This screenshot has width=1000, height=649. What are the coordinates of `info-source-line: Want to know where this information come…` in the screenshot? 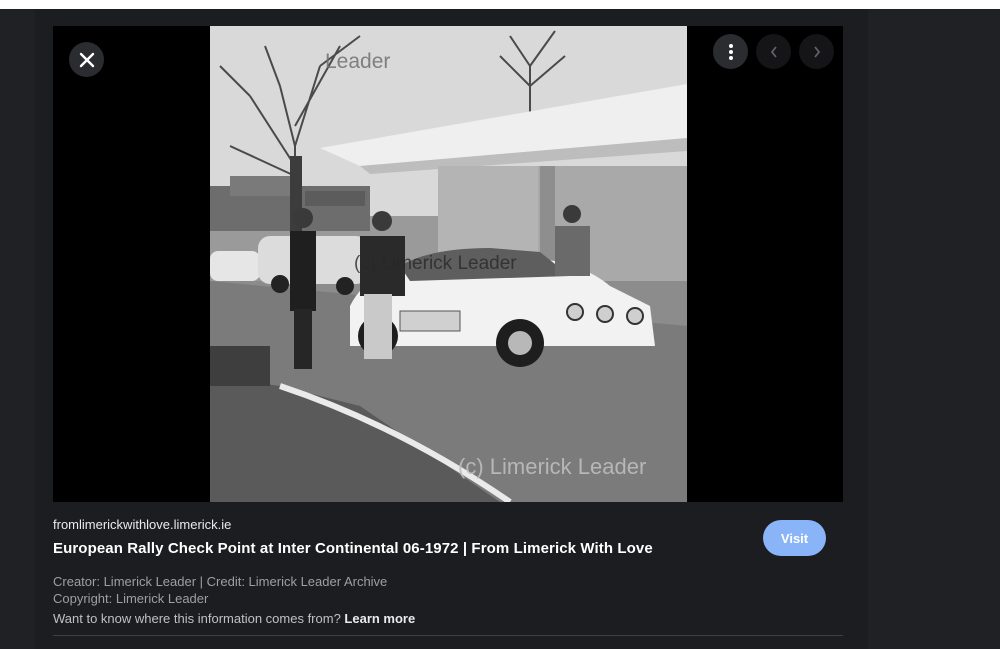 It's located at (234, 618).